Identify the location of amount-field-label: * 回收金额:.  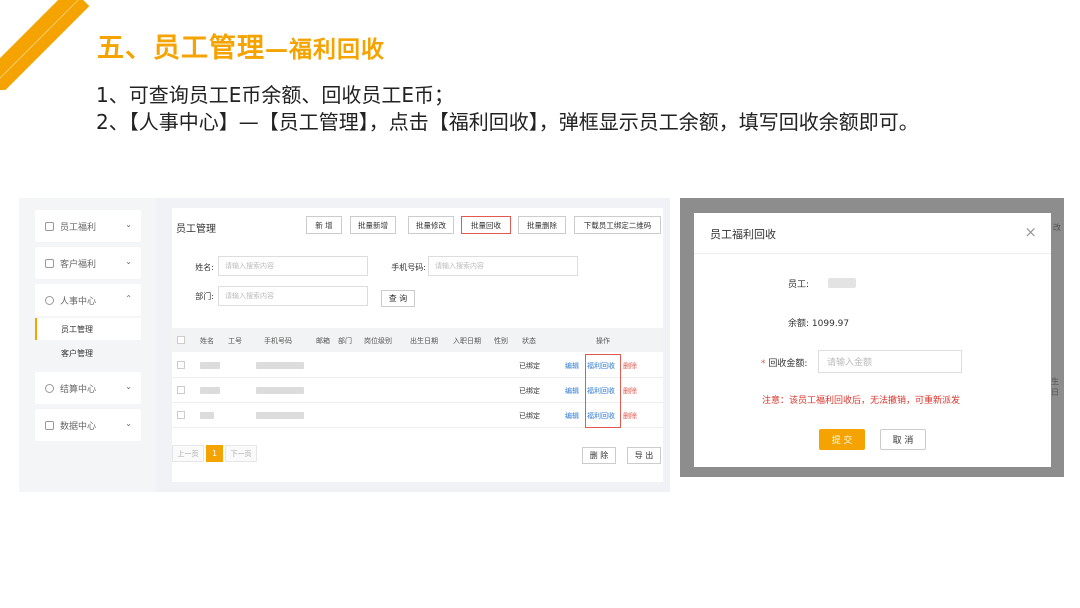
(784, 362).